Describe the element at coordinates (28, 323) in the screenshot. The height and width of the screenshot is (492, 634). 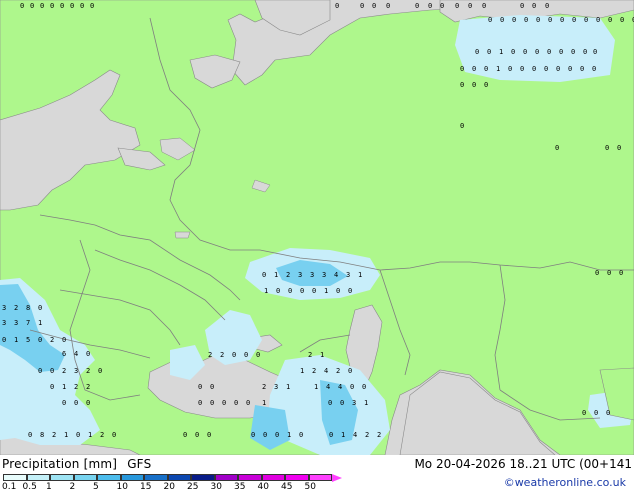
I see `precip-value: 7` at that location.